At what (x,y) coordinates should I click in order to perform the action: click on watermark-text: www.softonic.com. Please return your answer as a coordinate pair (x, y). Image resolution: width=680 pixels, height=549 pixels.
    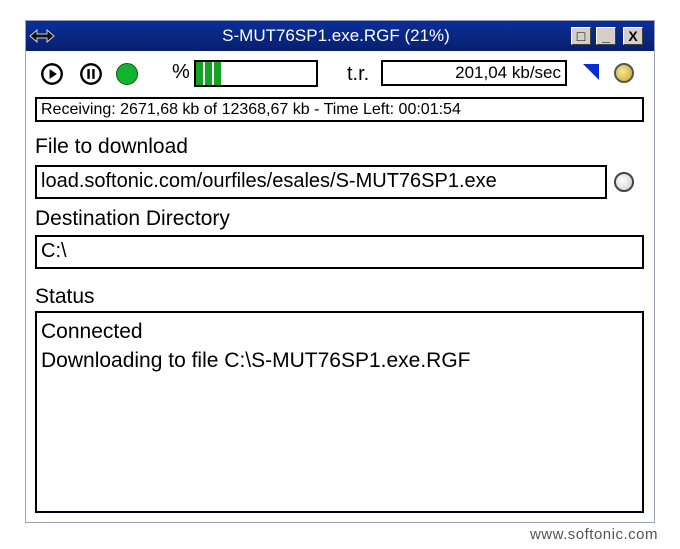
    Looking at the image, I should click on (593, 534).